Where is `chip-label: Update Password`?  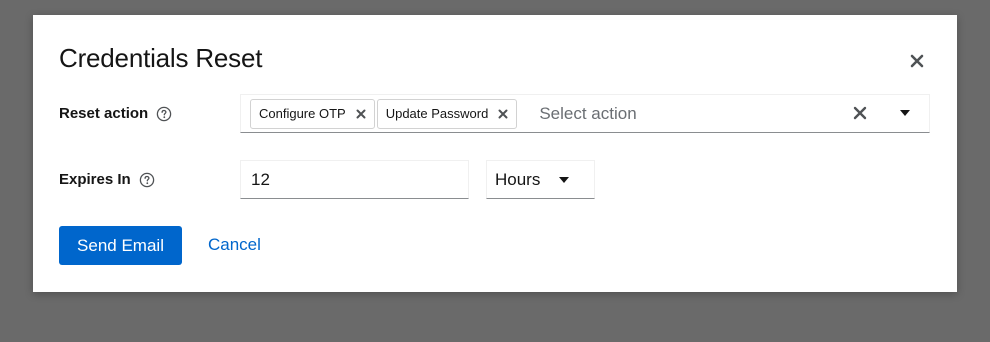 chip-label: Update Password is located at coordinates (437, 113).